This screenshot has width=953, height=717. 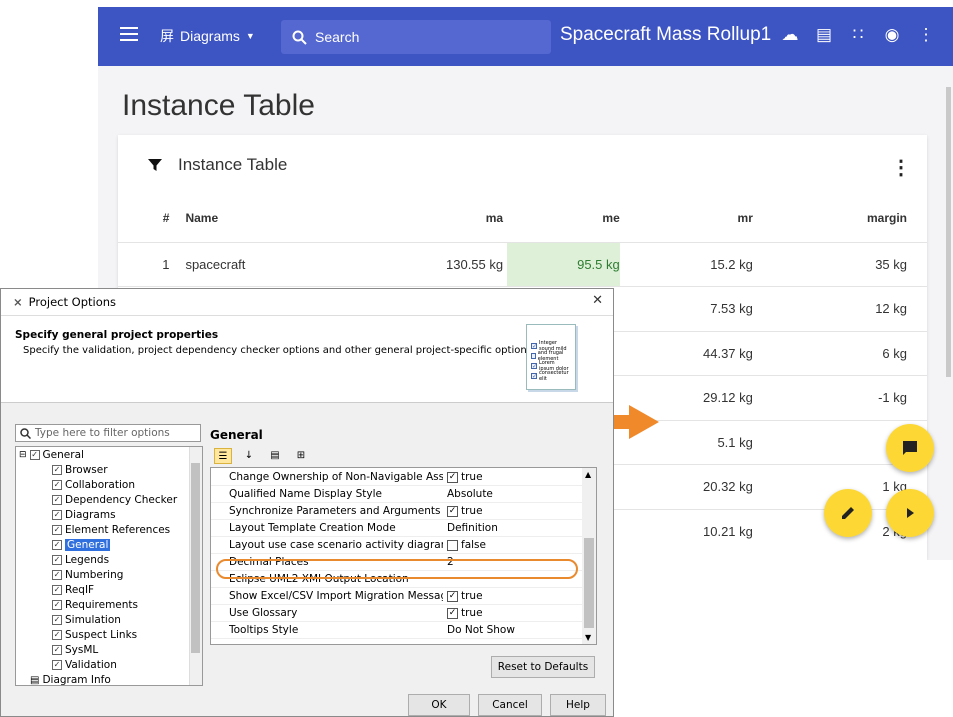 What do you see at coordinates (95, 605) in the screenshot?
I see `tree-item-requirements: ✓ Requirements` at bounding box center [95, 605].